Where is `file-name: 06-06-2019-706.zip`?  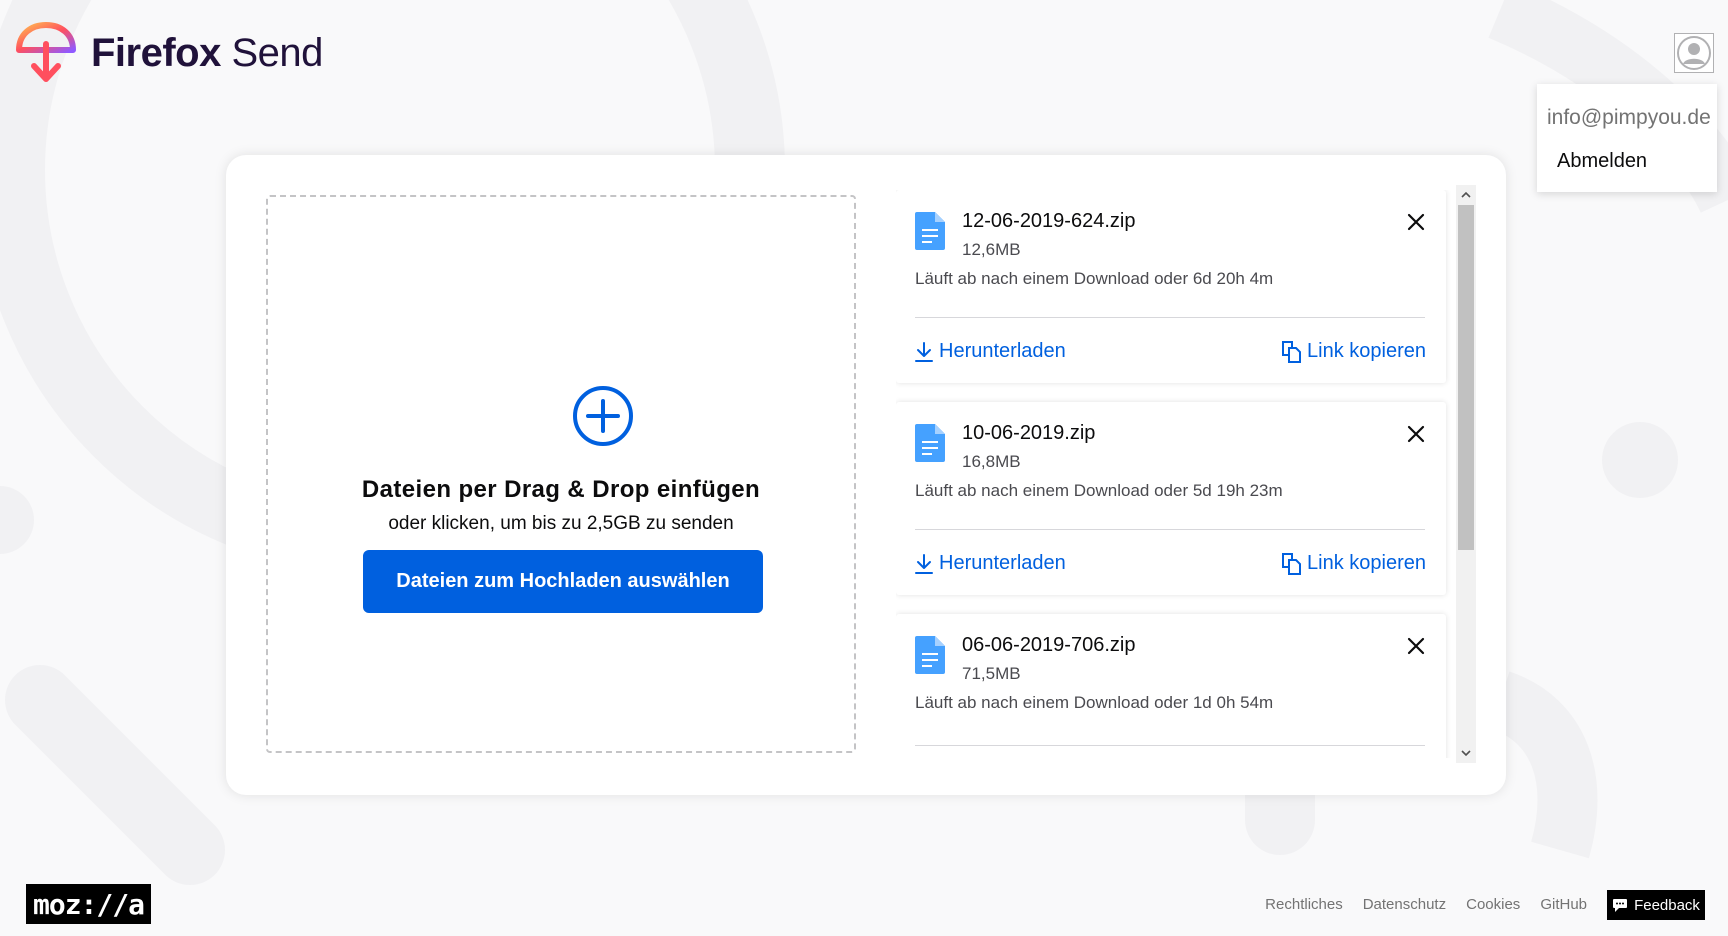 file-name: 06-06-2019-706.zip is located at coordinates (1049, 645).